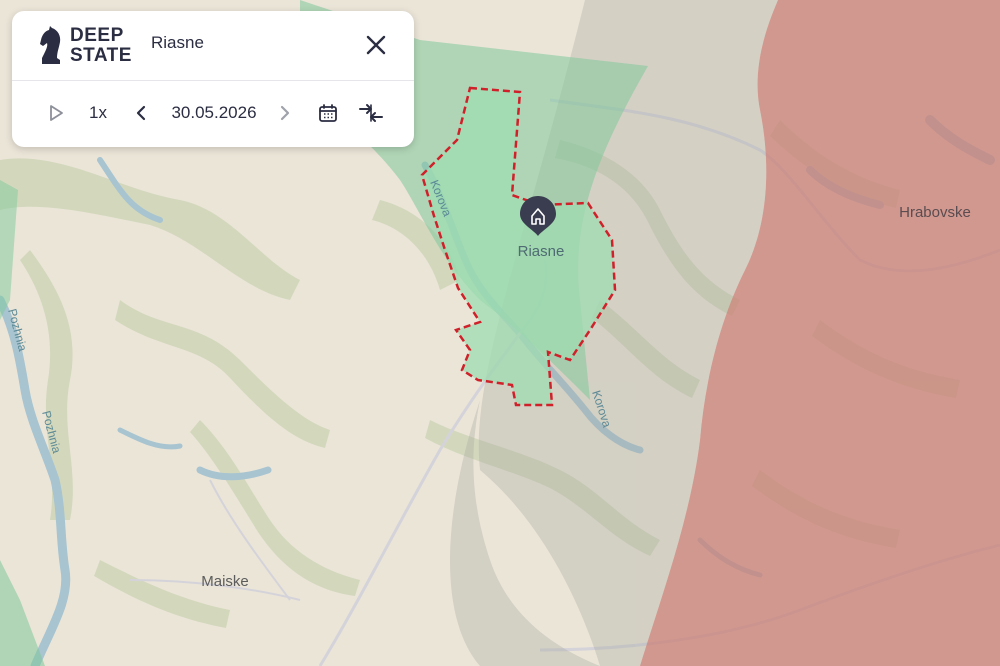 This screenshot has height=666, width=1000. I want to click on next-date-button, so click(285, 113).